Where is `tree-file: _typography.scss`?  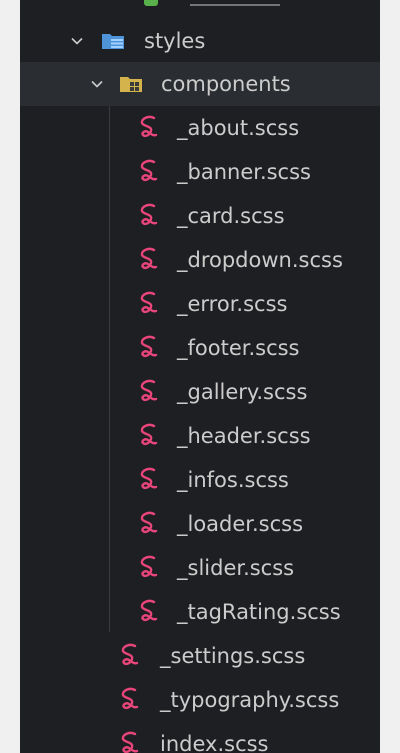 tree-file: _typography.scss is located at coordinates (200, 700).